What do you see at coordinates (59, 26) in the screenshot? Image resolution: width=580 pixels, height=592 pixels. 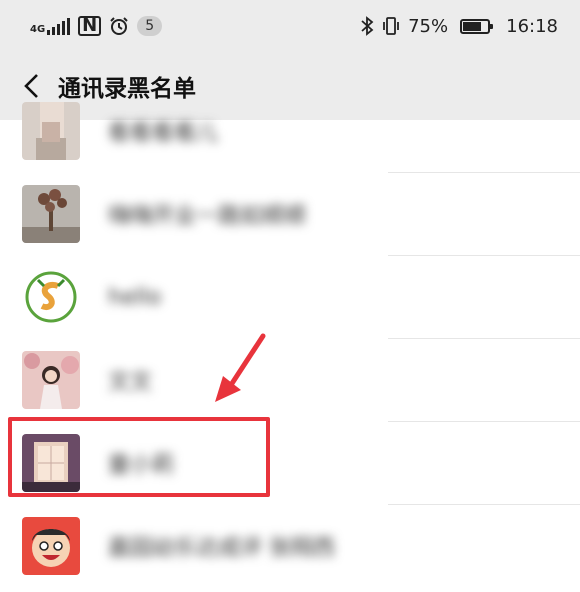 I see `signal-icon` at bounding box center [59, 26].